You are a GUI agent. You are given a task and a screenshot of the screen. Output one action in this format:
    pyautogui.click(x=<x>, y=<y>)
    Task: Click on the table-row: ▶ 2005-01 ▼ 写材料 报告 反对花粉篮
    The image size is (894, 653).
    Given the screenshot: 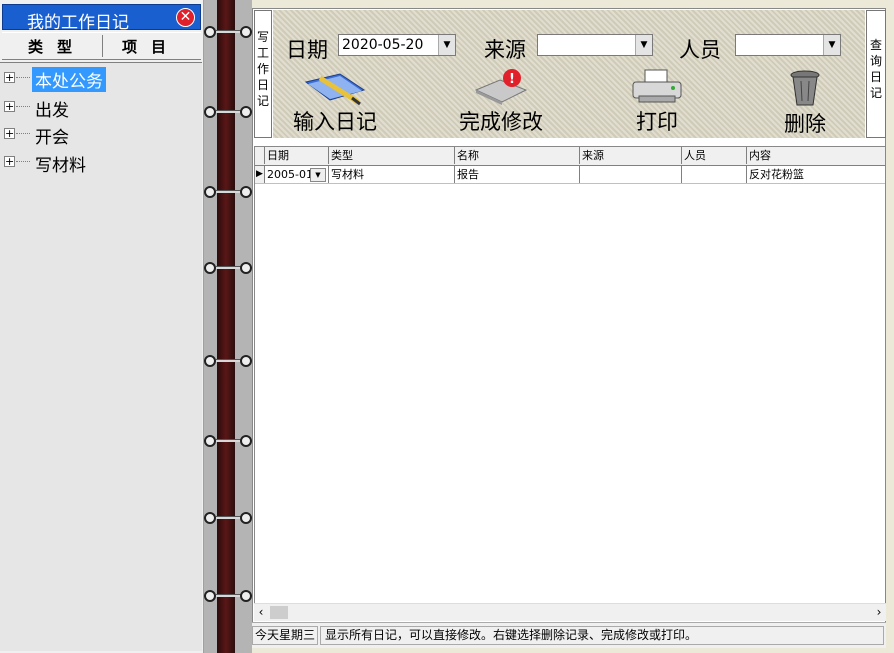 What is the action you would take?
    pyautogui.click(x=570, y=175)
    